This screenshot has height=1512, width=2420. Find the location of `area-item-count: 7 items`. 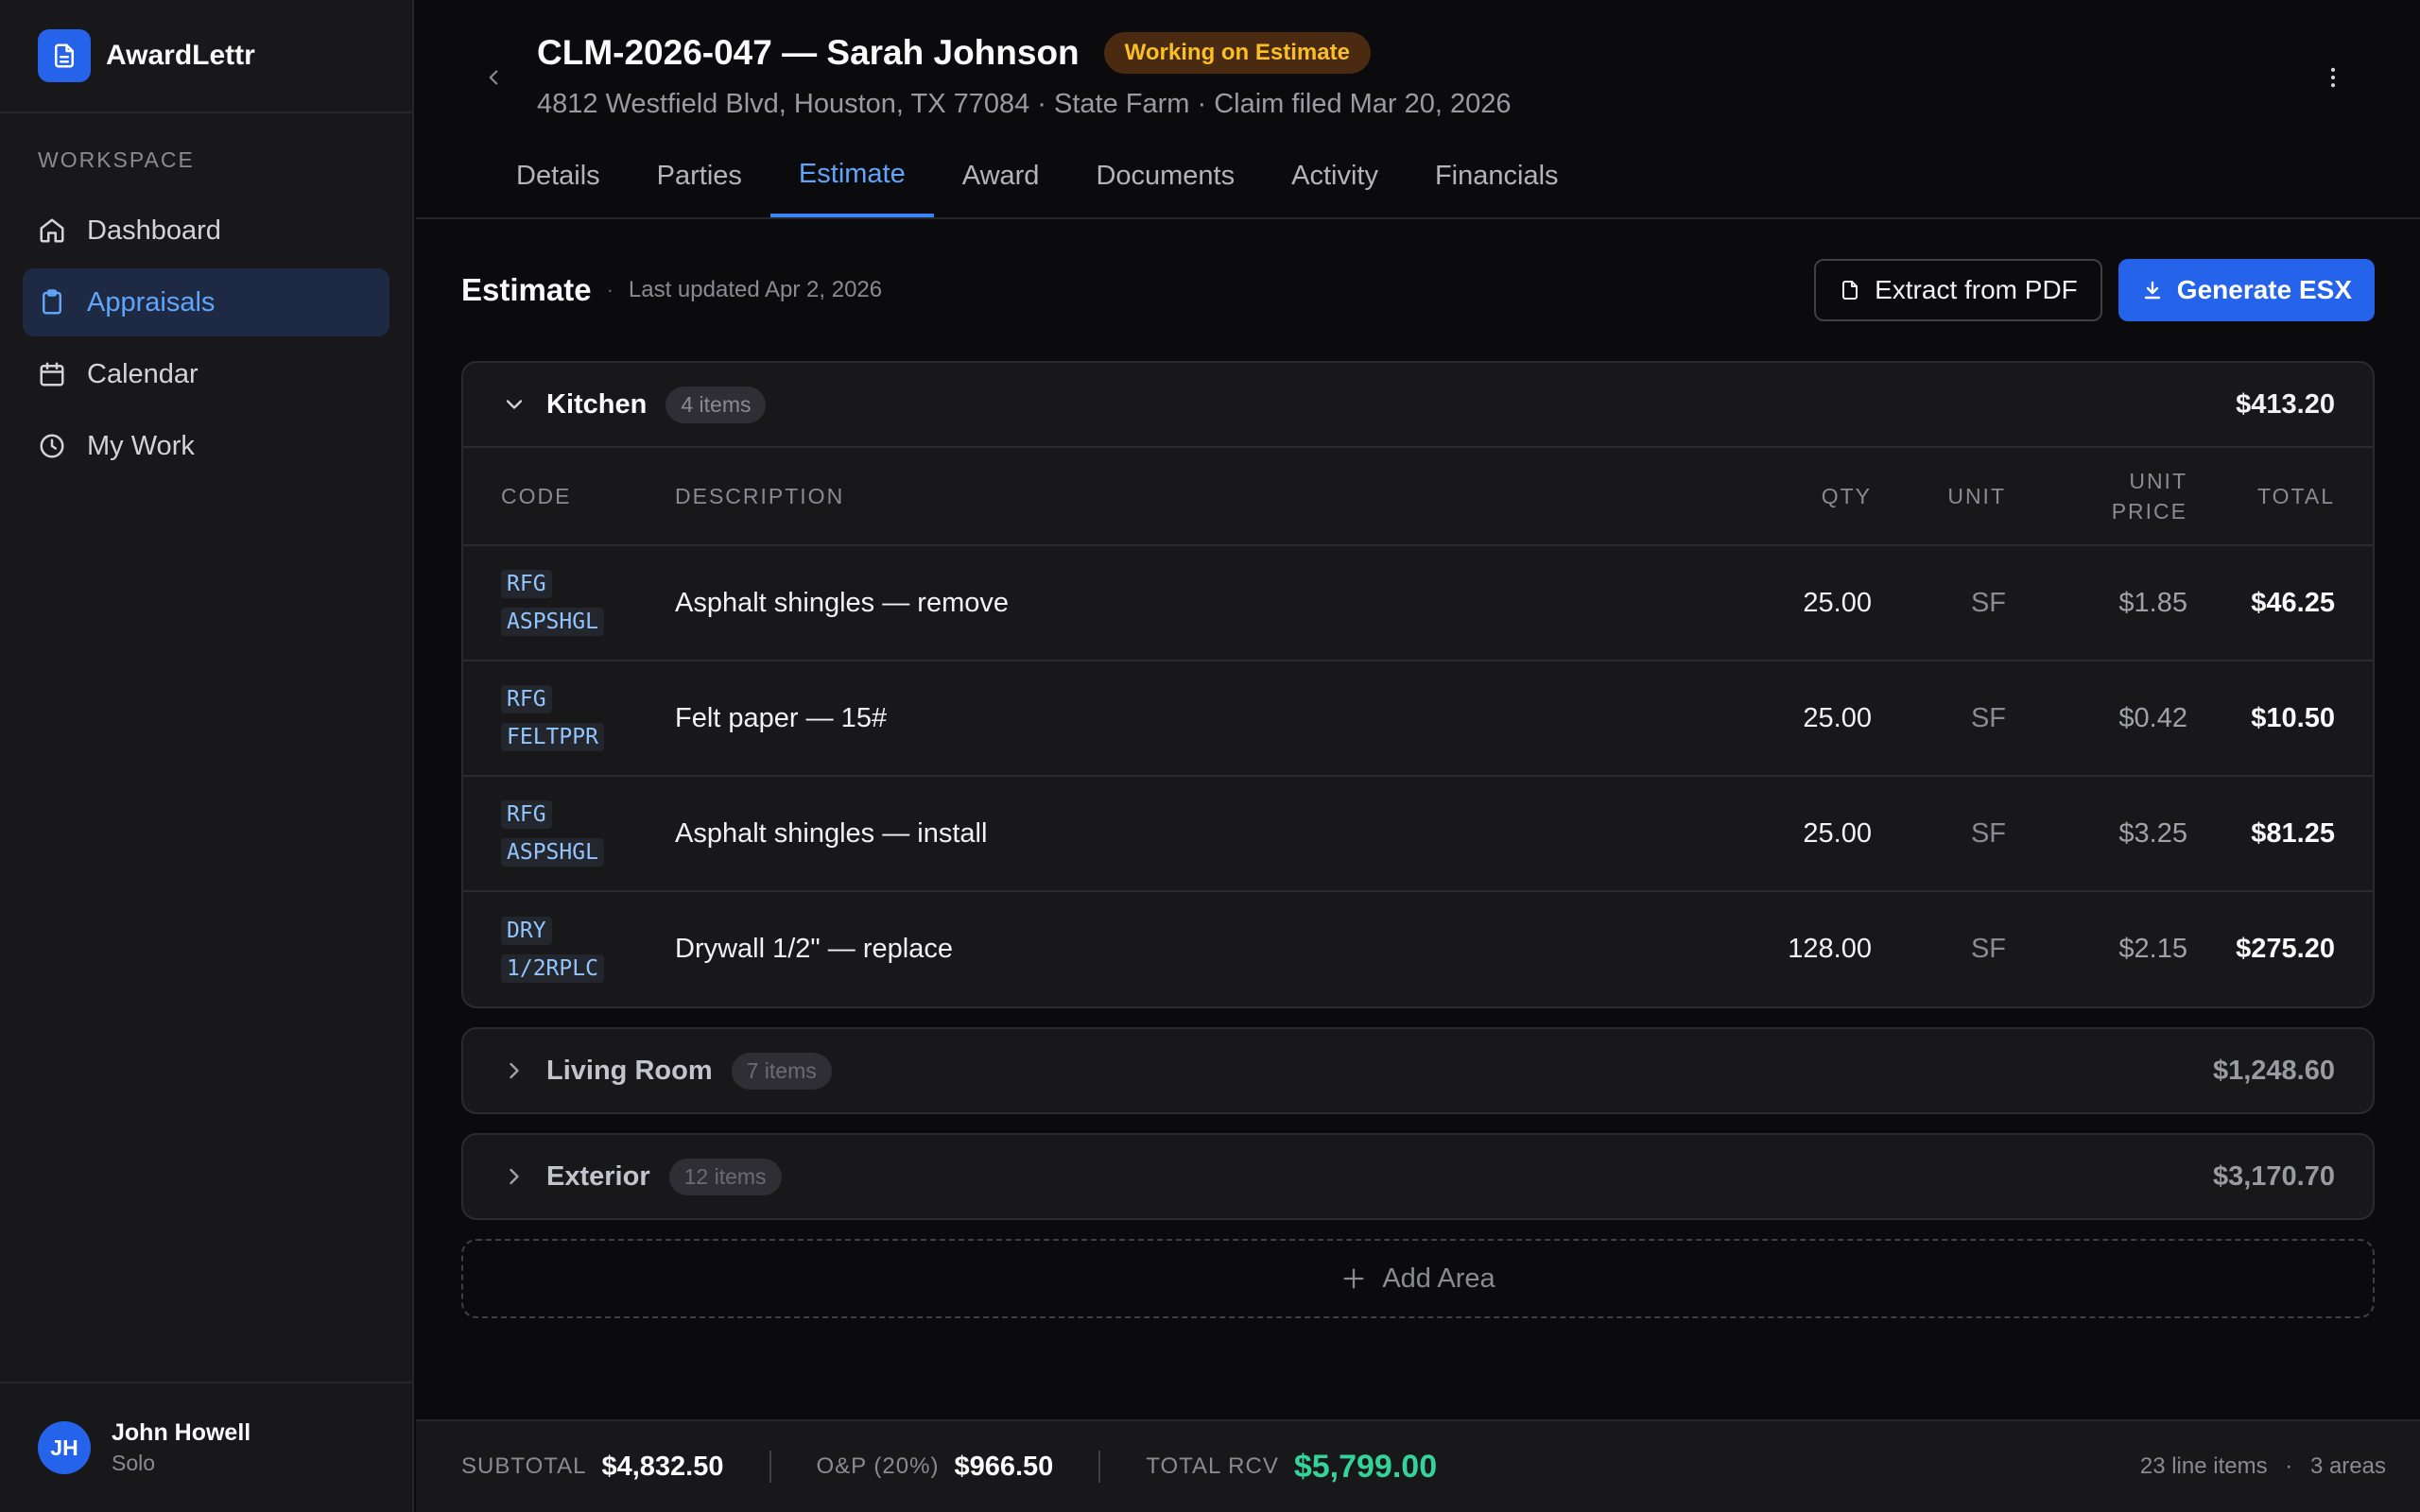

area-item-count: 7 items is located at coordinates (781, 1071).